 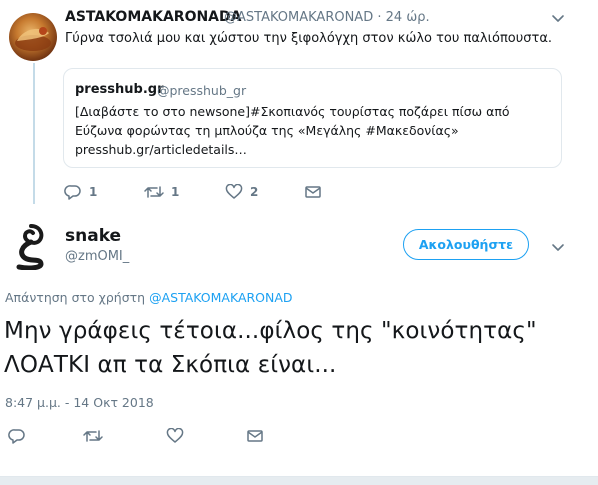 What do you see at coordinates (298, 17) in the screenshot?
I see `author-handle: @ASTAKOMAKARONAD` at bounding box center [298, 17].